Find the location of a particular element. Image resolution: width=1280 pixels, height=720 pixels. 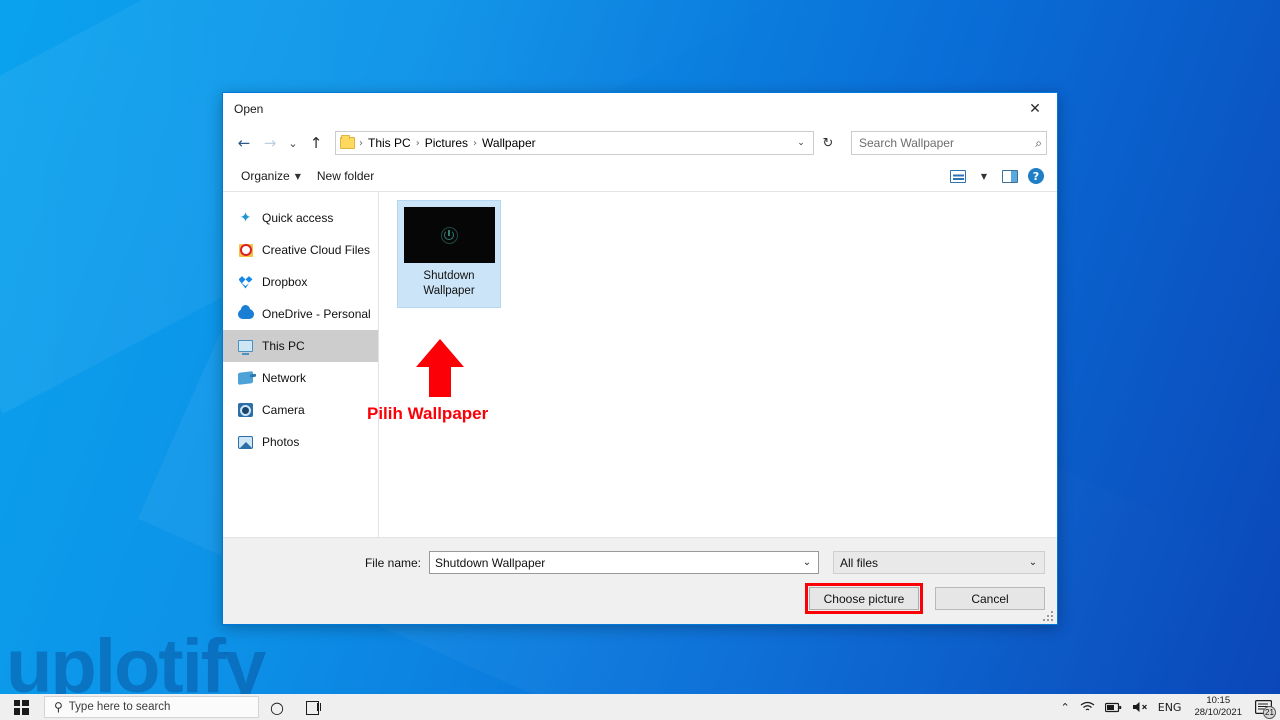

task-view-button is located at coordinates (313, 707).